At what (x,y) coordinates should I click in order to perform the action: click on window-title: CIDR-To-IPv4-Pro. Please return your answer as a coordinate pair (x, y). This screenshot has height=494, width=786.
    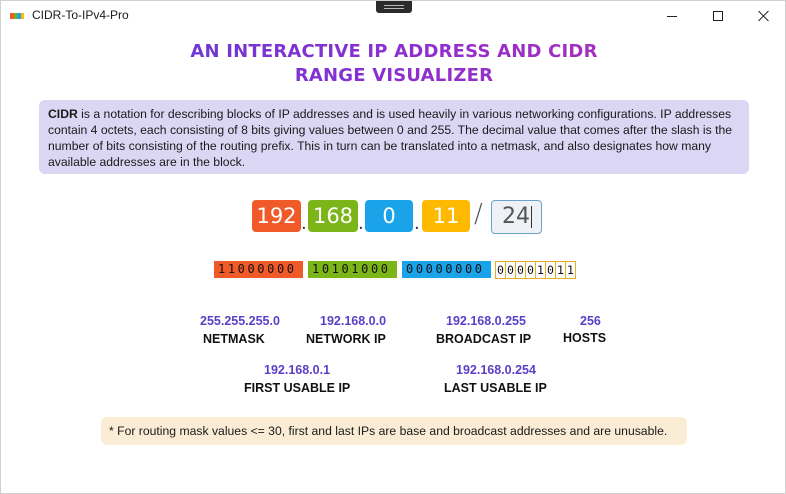
    Looking at the image, I should click on (80, 15).